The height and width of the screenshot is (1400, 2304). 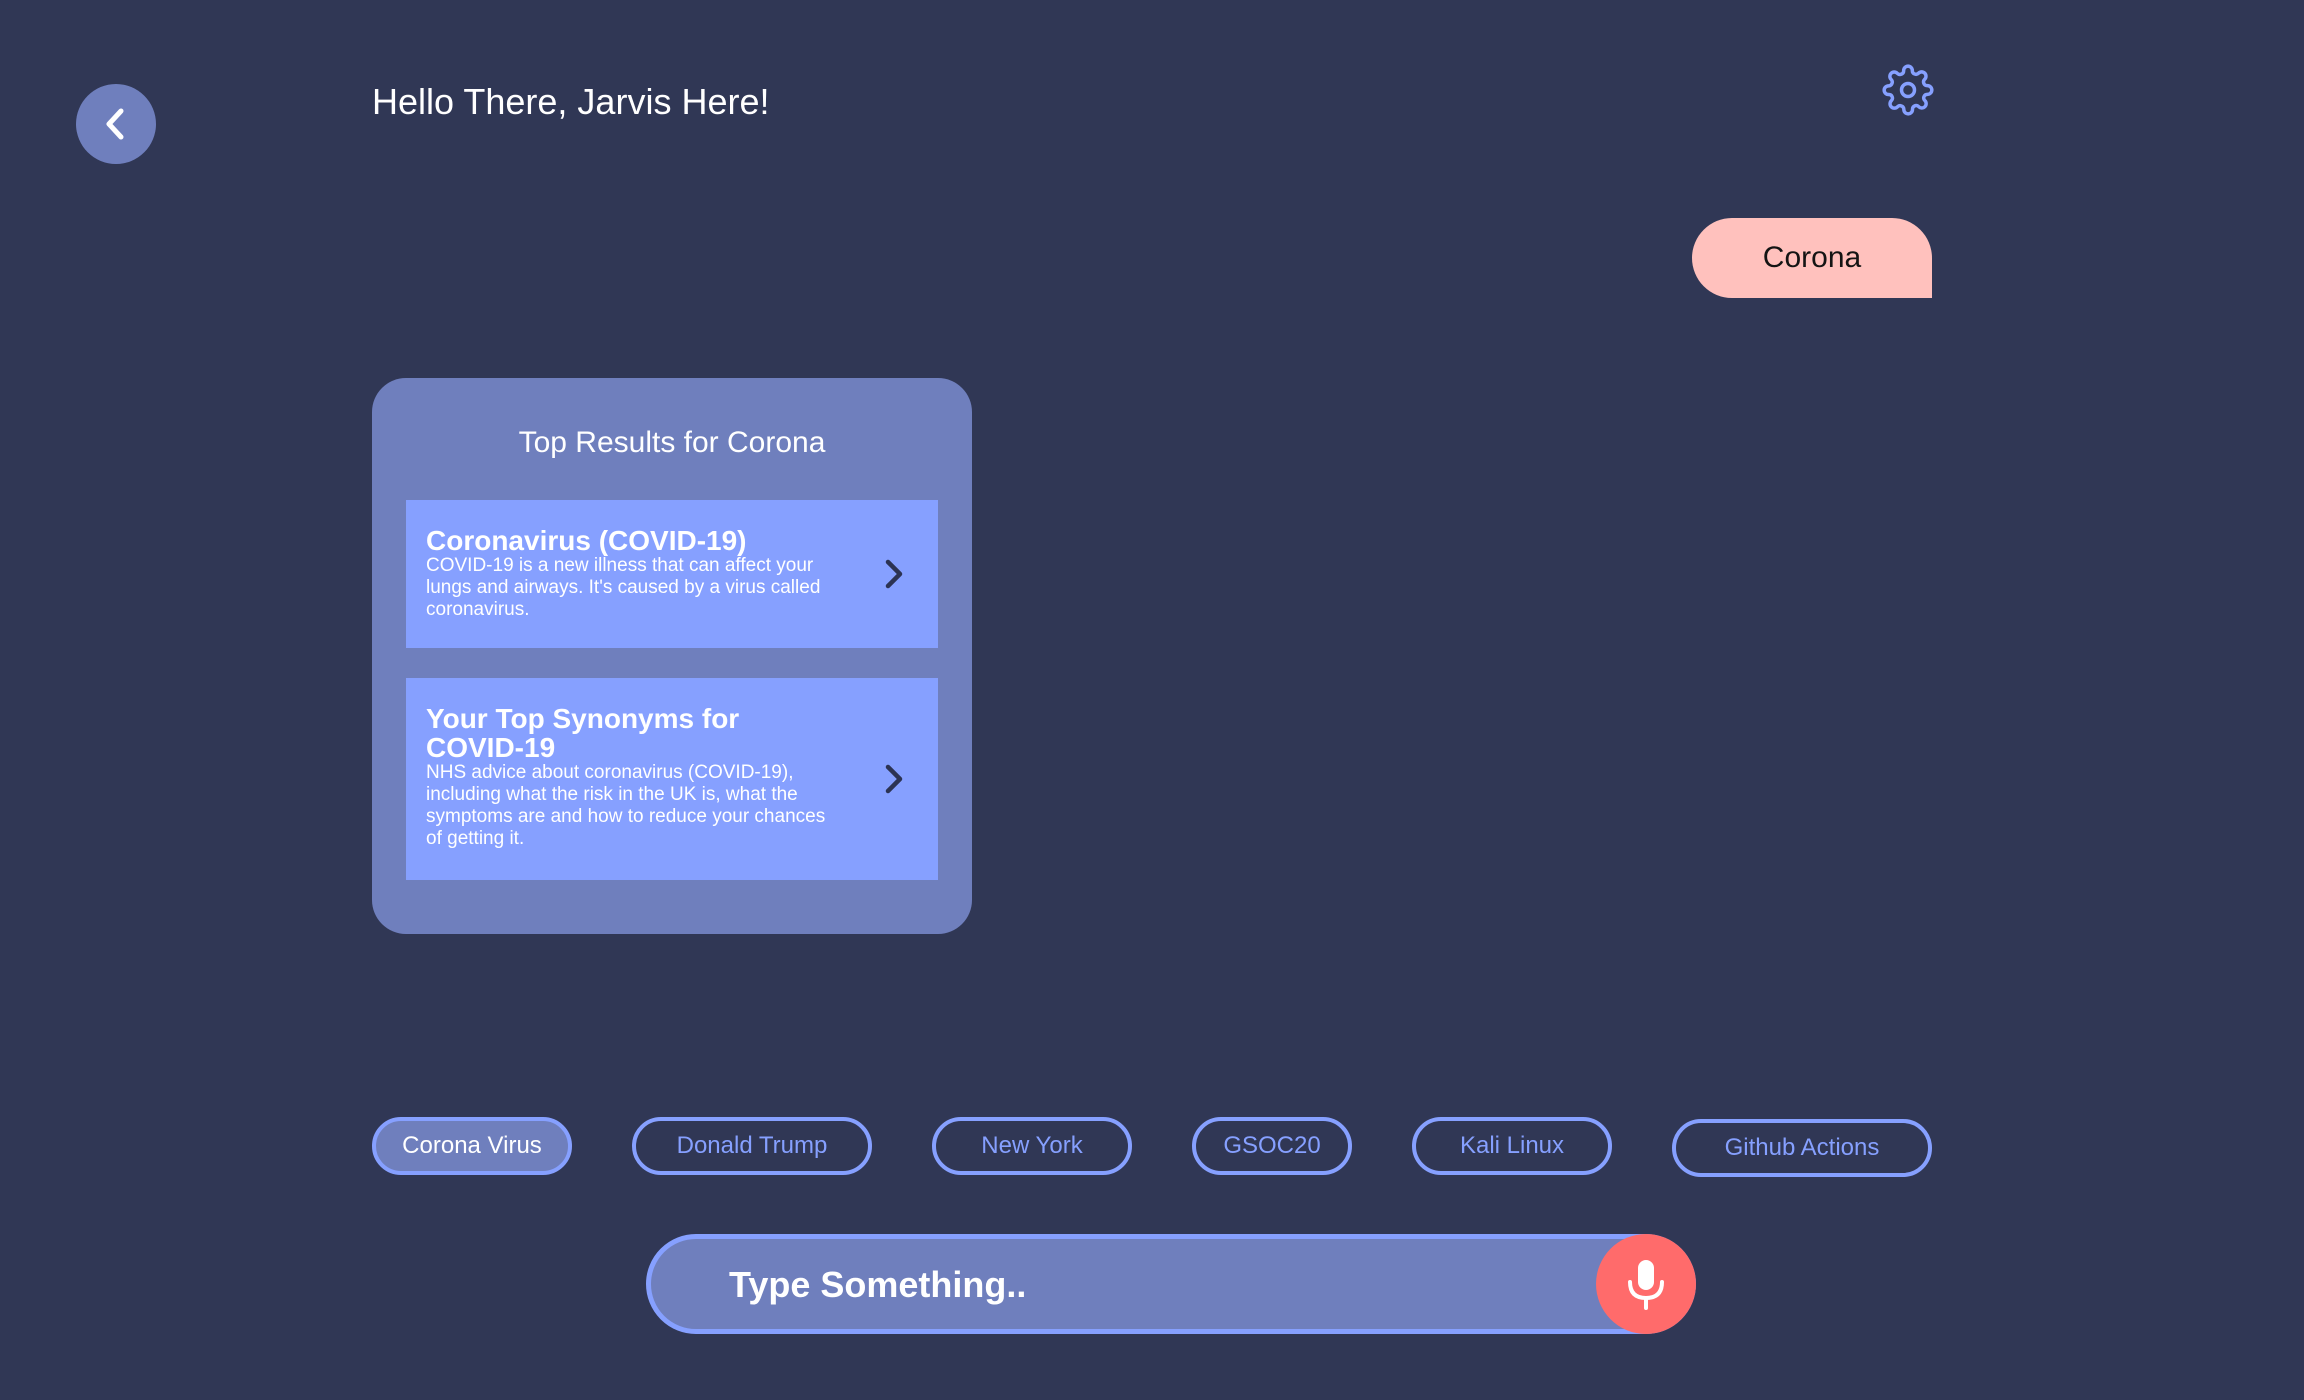 What do you see at coordinates (583, 733) in the screenshot?
I see `result-item-title: Your Top Synonyms for COVID-19` at bounding box center [583, 733].